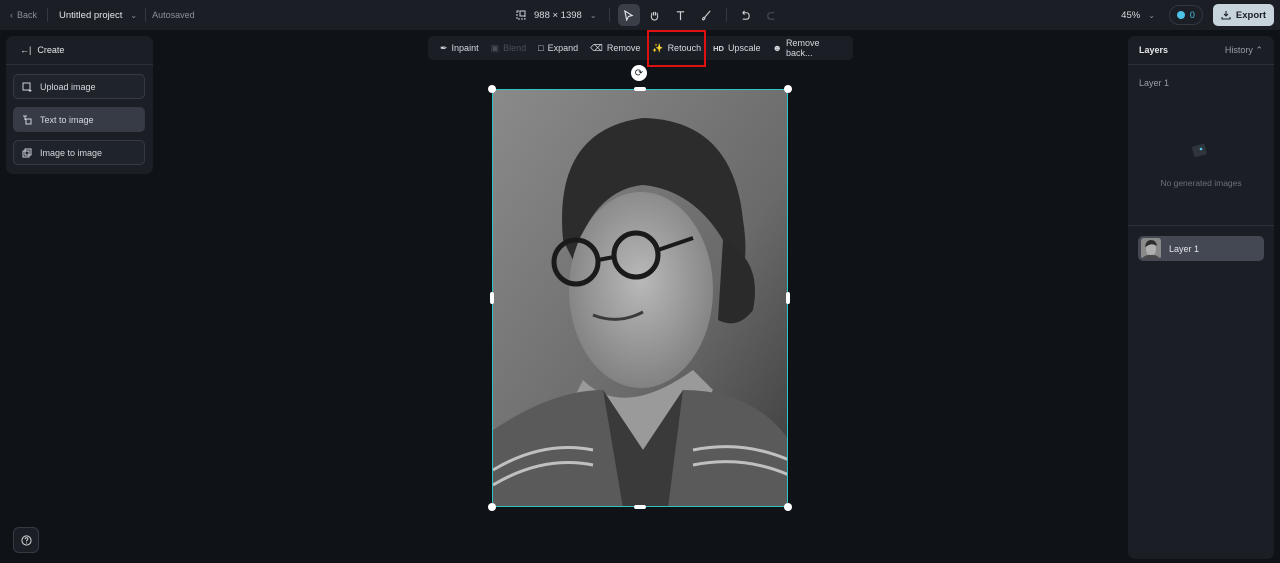 The height and width of the screenshot is (563, 1280). What do you see at coordinates (515, 48) in the screenshot?
I see `blend-label: Blend` at bounding box center [515, 48].